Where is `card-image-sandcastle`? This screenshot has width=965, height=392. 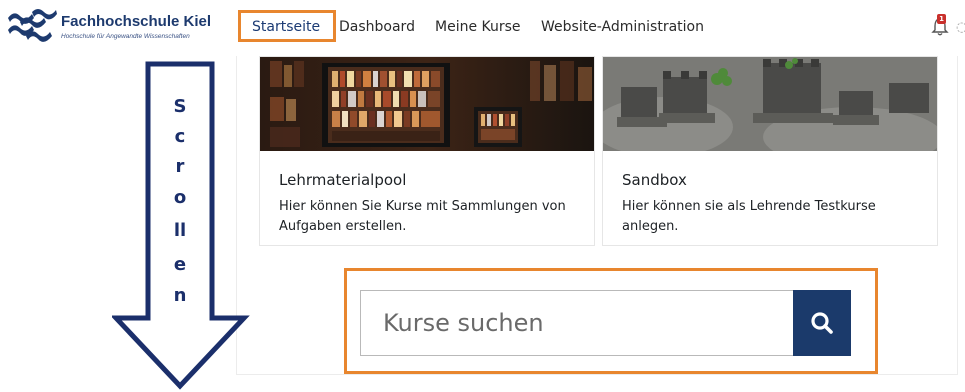 card-image-sandcastle is located at coordinates (770, 104).